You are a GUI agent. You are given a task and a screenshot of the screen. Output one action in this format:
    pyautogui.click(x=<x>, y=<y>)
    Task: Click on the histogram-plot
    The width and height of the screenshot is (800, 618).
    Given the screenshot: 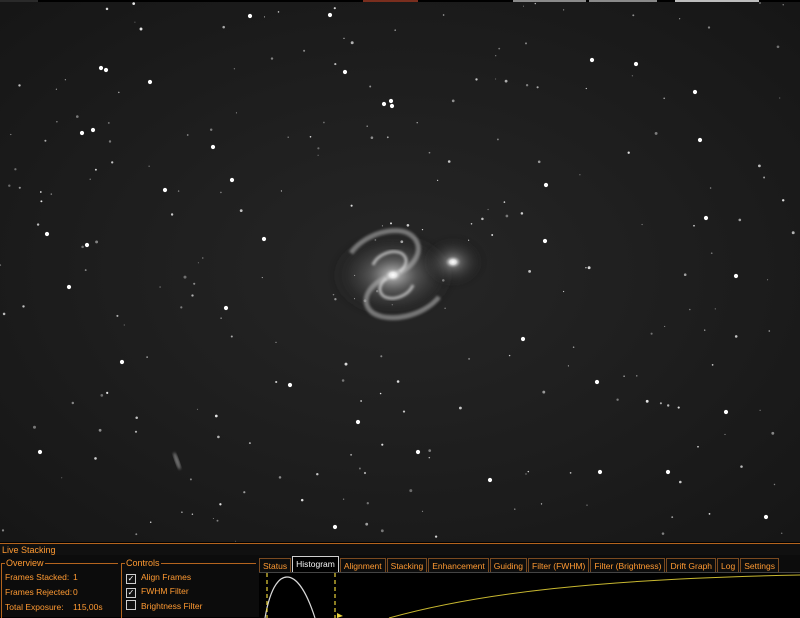 What is the action you would take?
    pyautogui.click(x=529, y=595)
    